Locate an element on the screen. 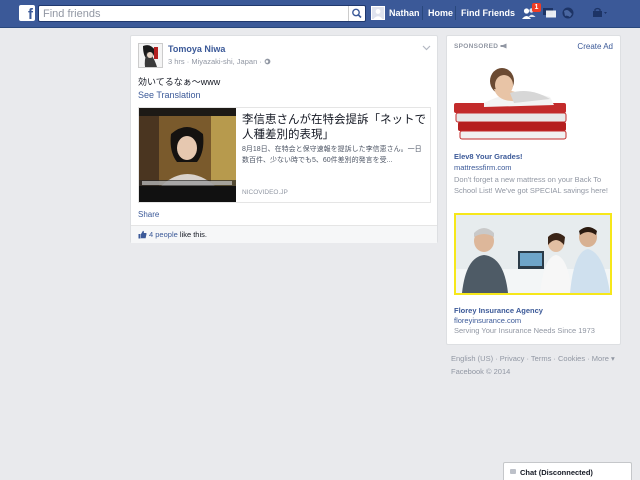 The width and height of the screenshot is (640, 480). ad-title-link: Florey Insurance Agency is located at coordinates (498, 310).